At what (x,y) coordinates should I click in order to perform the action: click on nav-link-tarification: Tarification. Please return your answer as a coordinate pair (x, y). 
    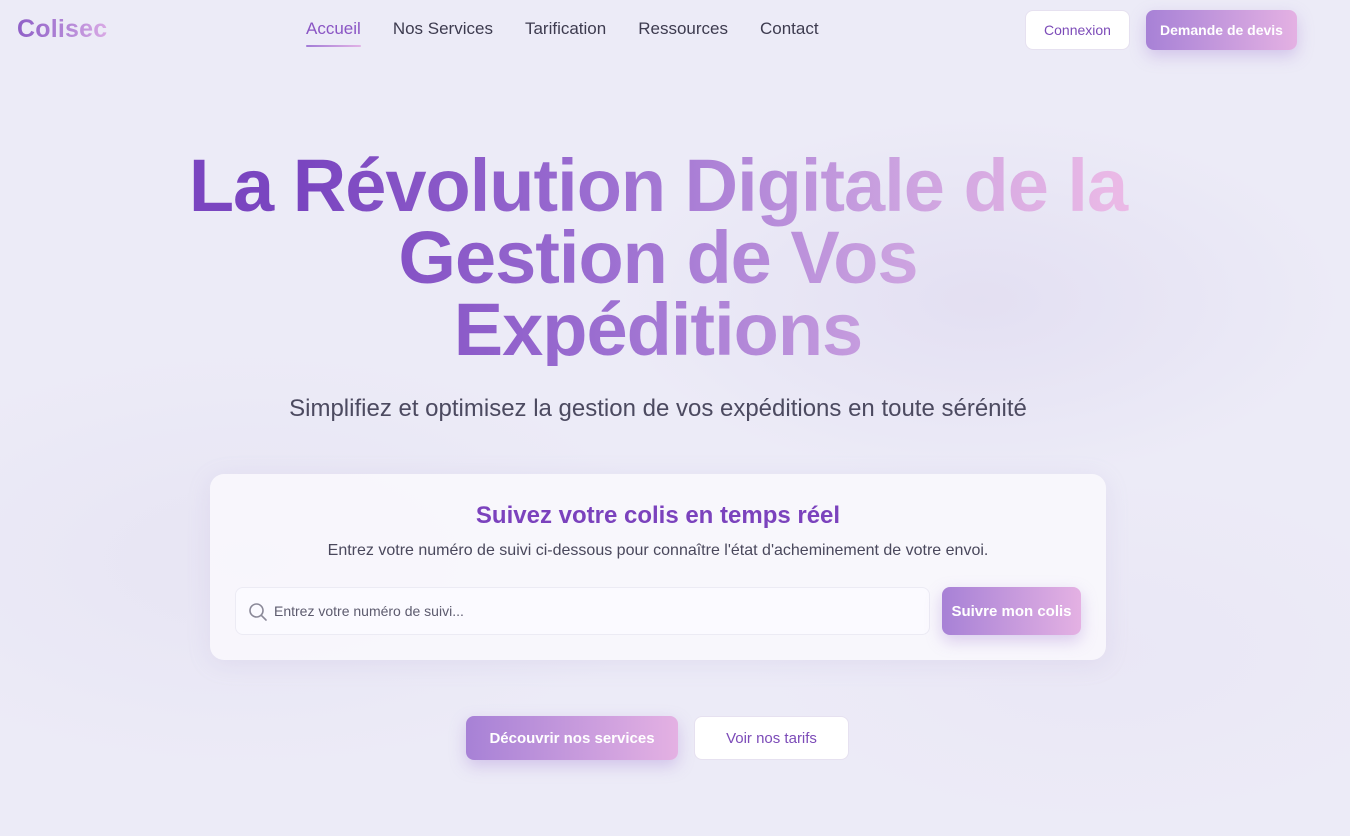
    Looking at the image, I should click on (565, 32).